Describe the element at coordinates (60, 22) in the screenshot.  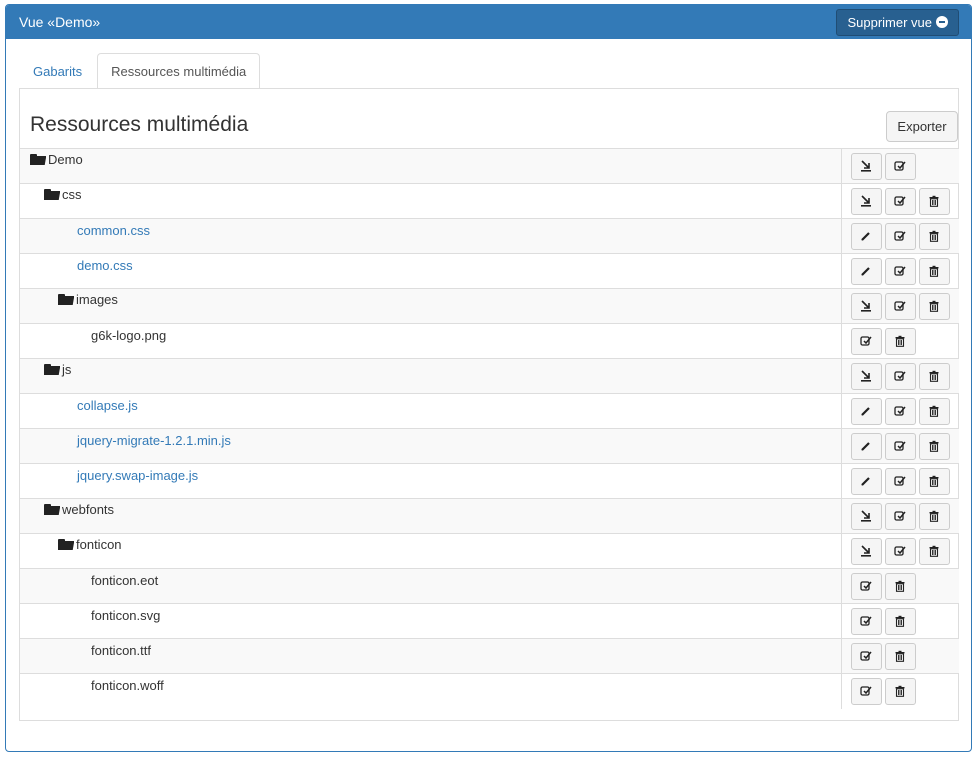
I see `view-title: Vue «Demo»` at that location.